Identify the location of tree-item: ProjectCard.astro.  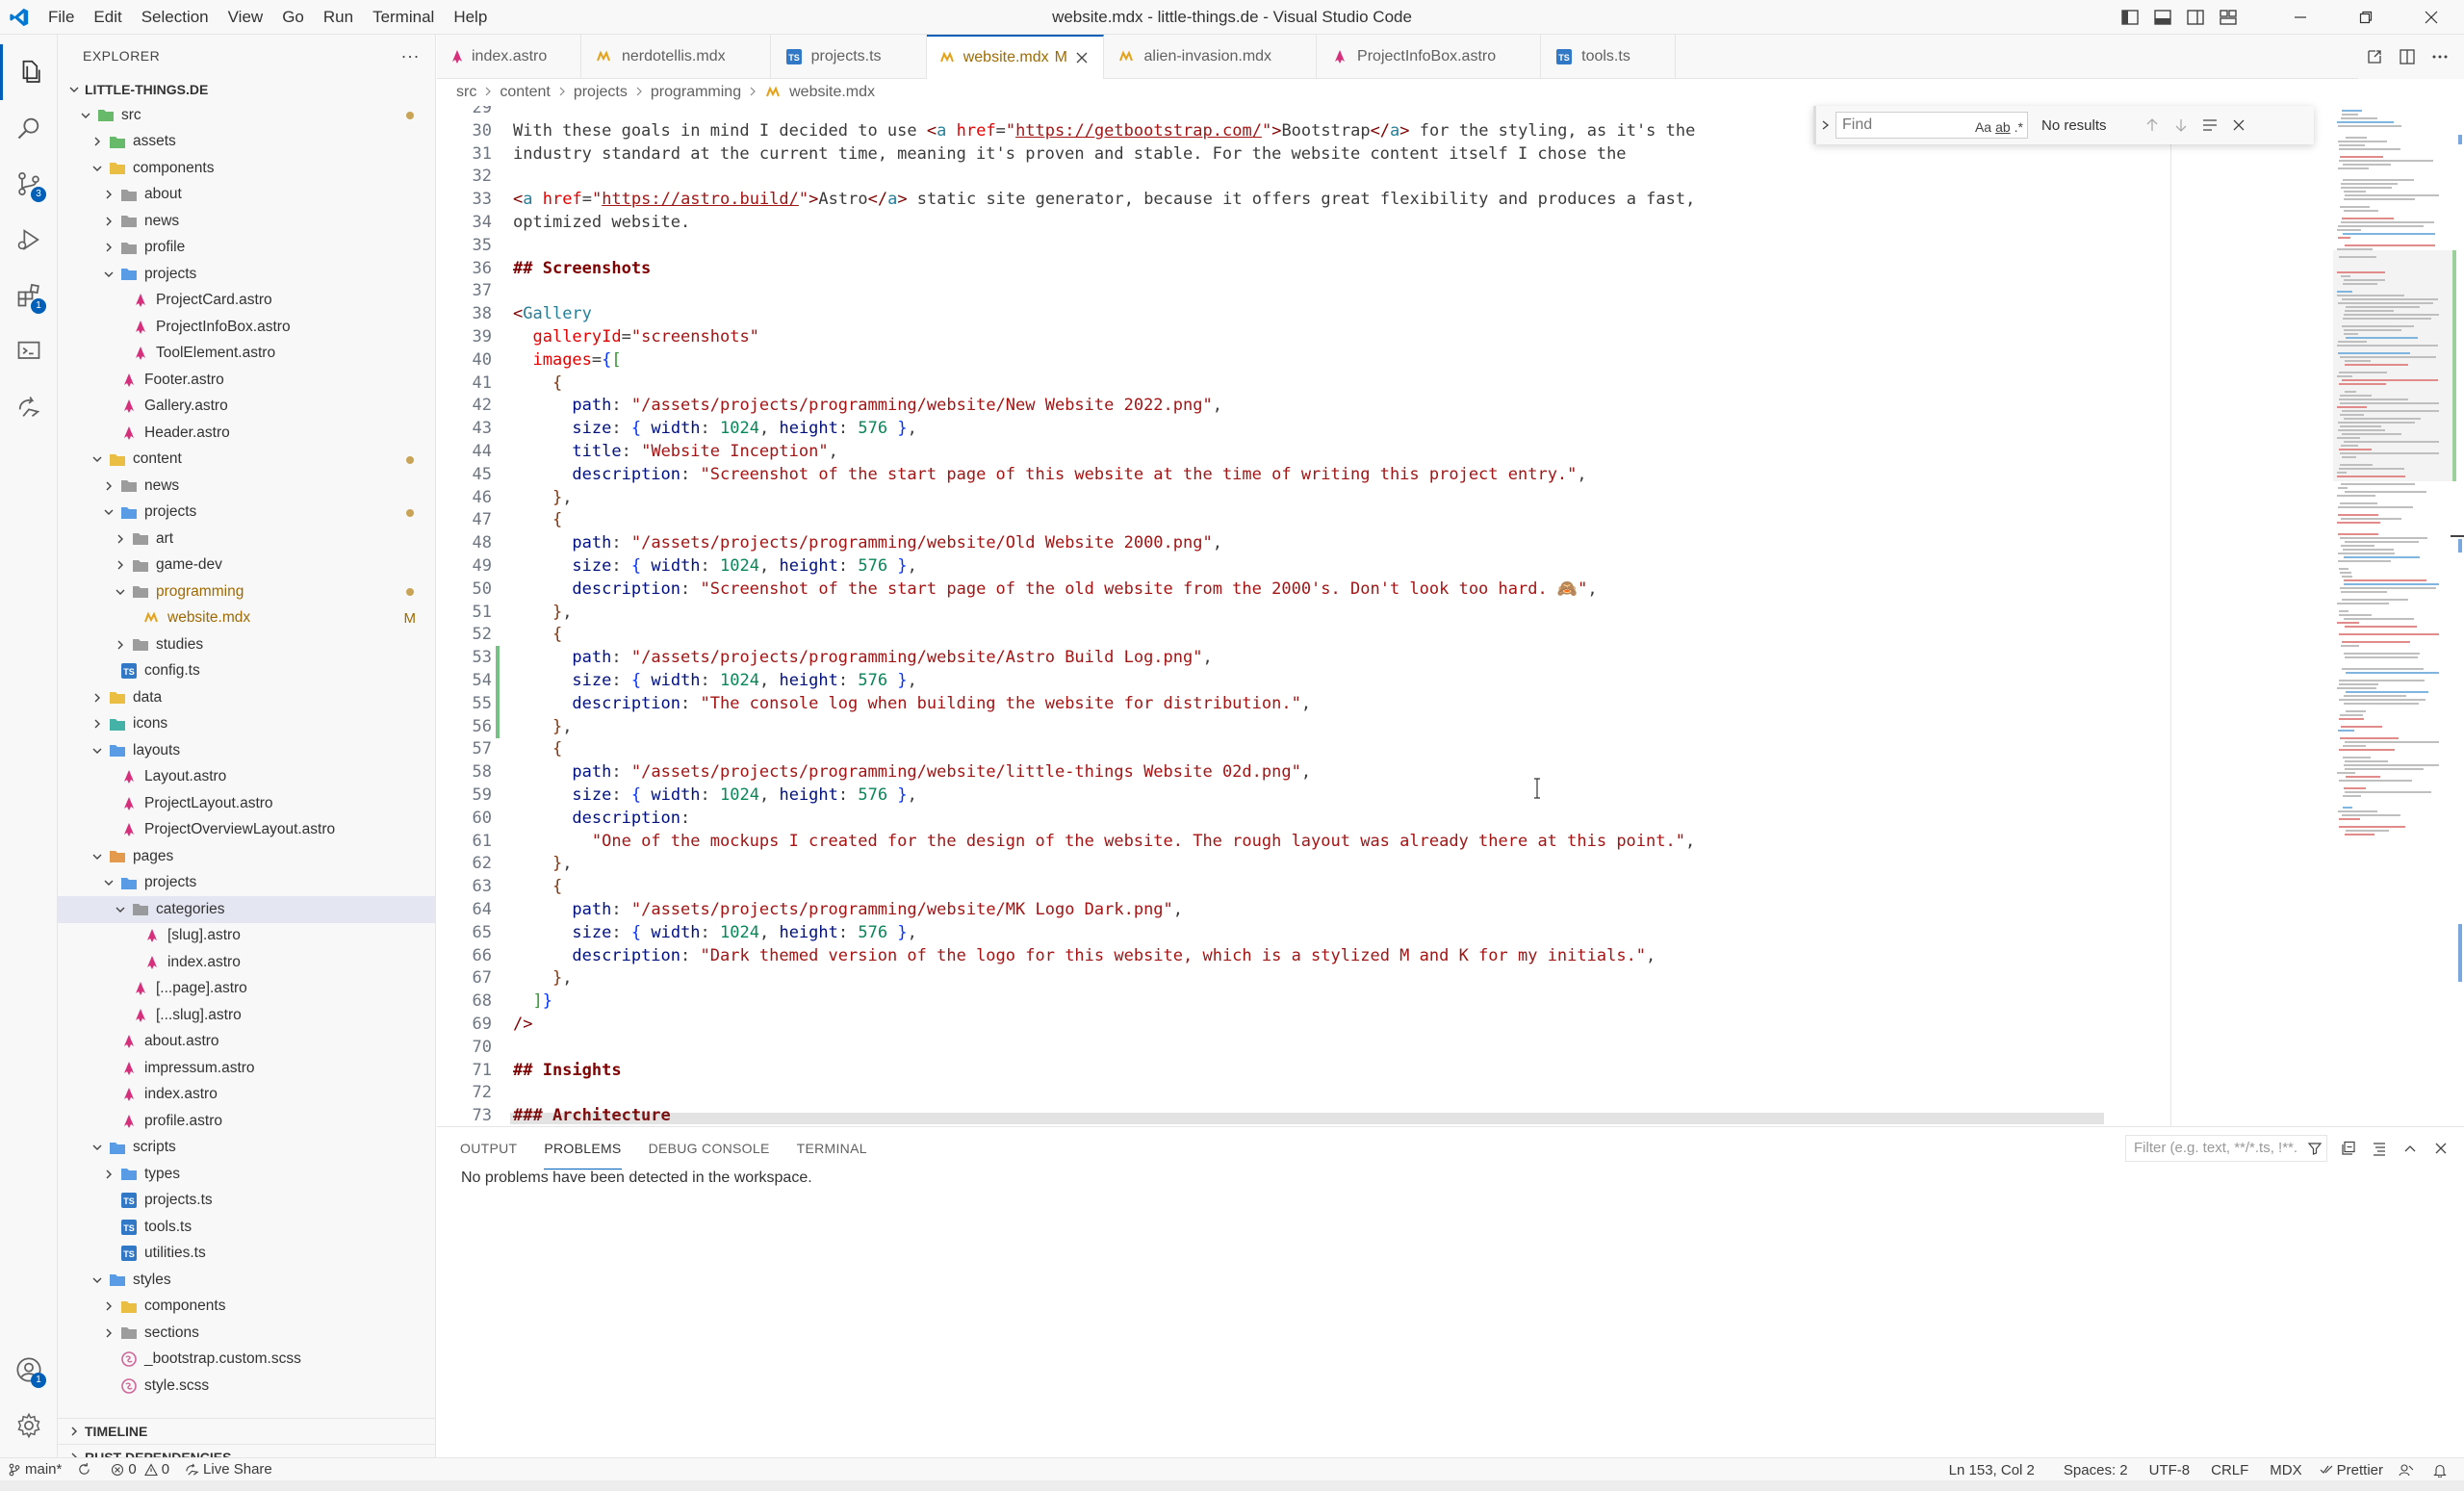
(246, 301).